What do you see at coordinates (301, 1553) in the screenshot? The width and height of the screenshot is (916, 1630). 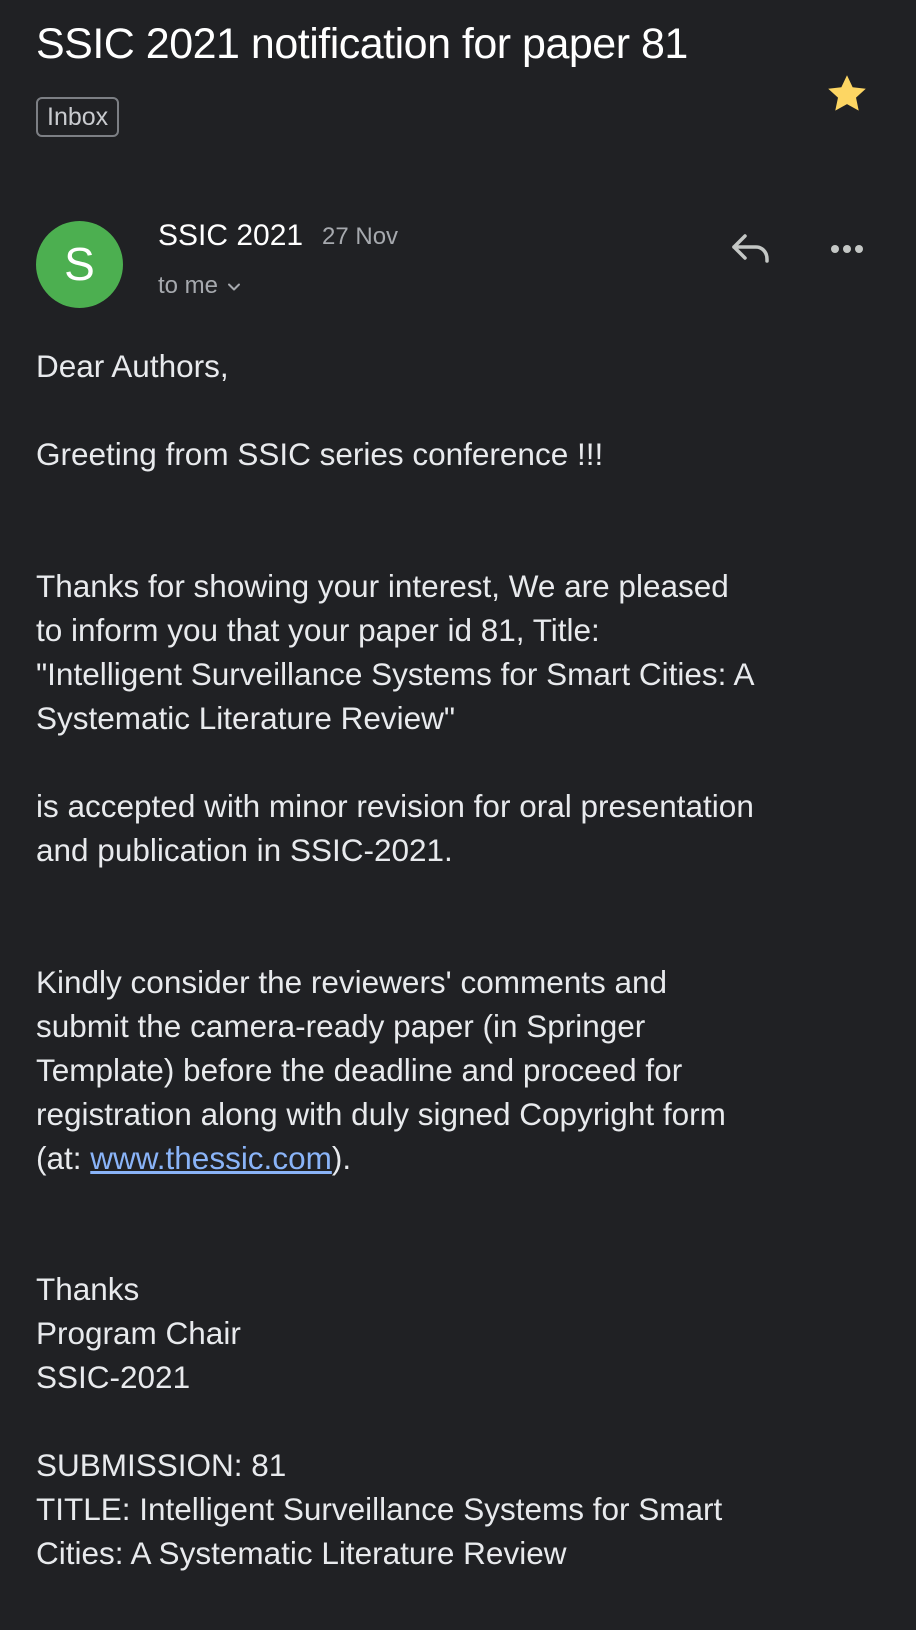 I see `submission-line: Cities: A Systematic Literature Review` at bounding box center [301, 1553].